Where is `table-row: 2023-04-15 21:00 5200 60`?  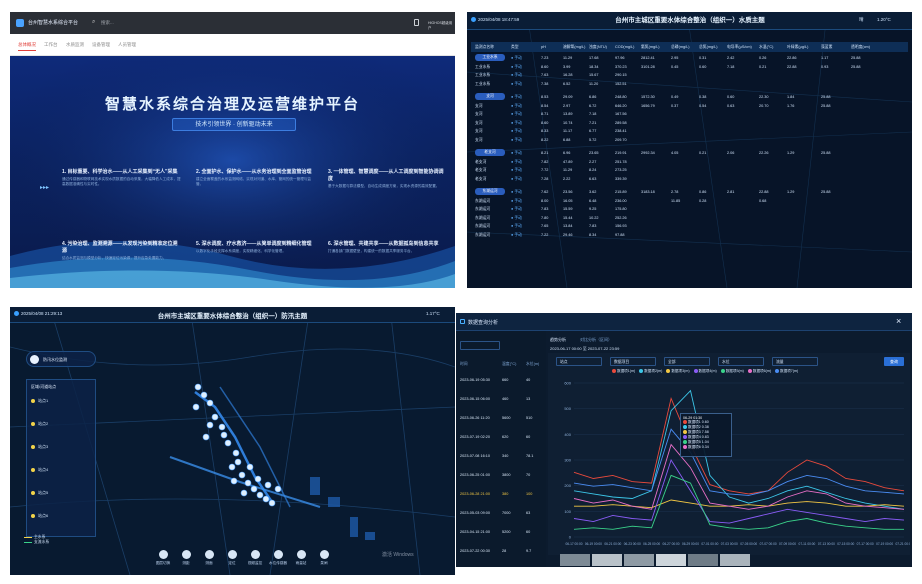 table-row: 2023-04-15 21:00 5200 60 is located at coordinates (501, 532).